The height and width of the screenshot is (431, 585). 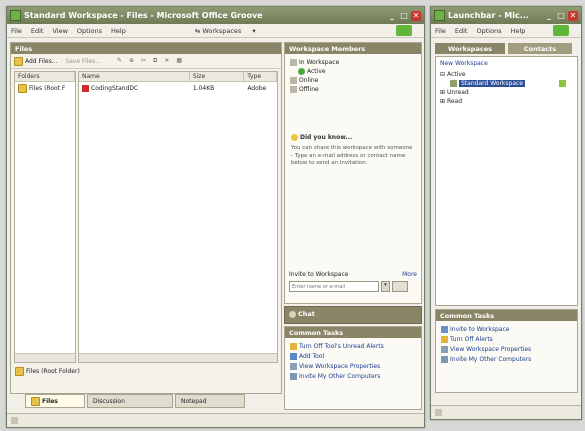 What do you see at coordinates (506, 31) in the screenshot?
I see `launchbar-menu-bar: File Edit Options Help` at bounding box center [506, 31].